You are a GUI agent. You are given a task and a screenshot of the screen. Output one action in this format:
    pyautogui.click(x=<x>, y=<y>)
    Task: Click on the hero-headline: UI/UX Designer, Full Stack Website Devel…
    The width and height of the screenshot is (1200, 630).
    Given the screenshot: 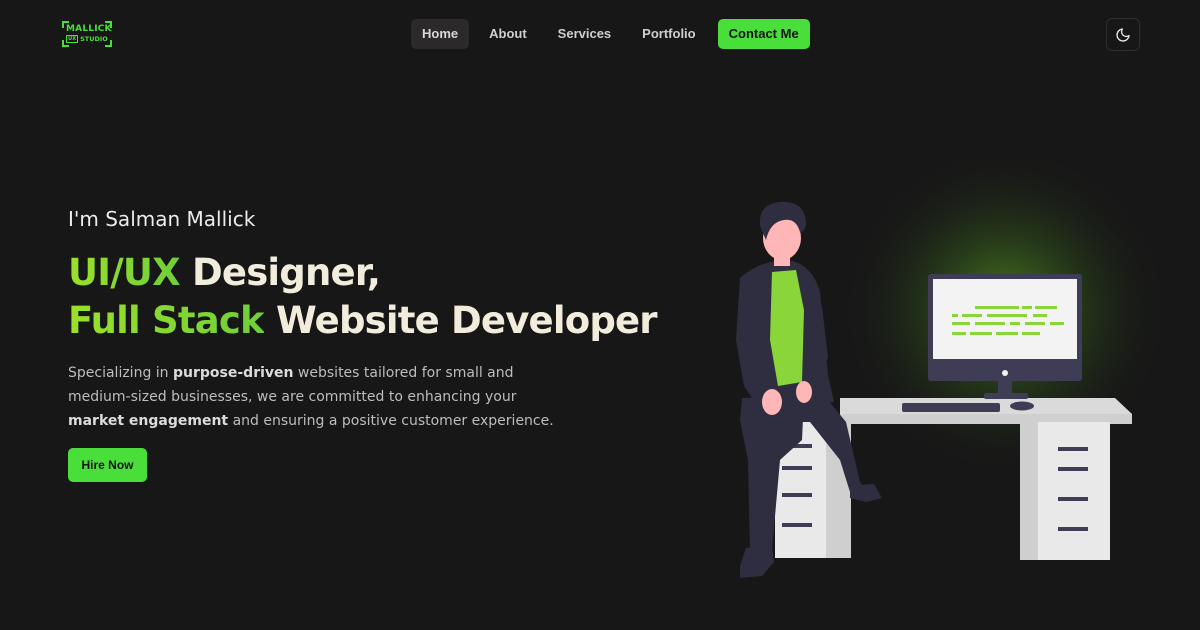 What is the action you would take?
    pyautogui.click(x=363, y=297)
    